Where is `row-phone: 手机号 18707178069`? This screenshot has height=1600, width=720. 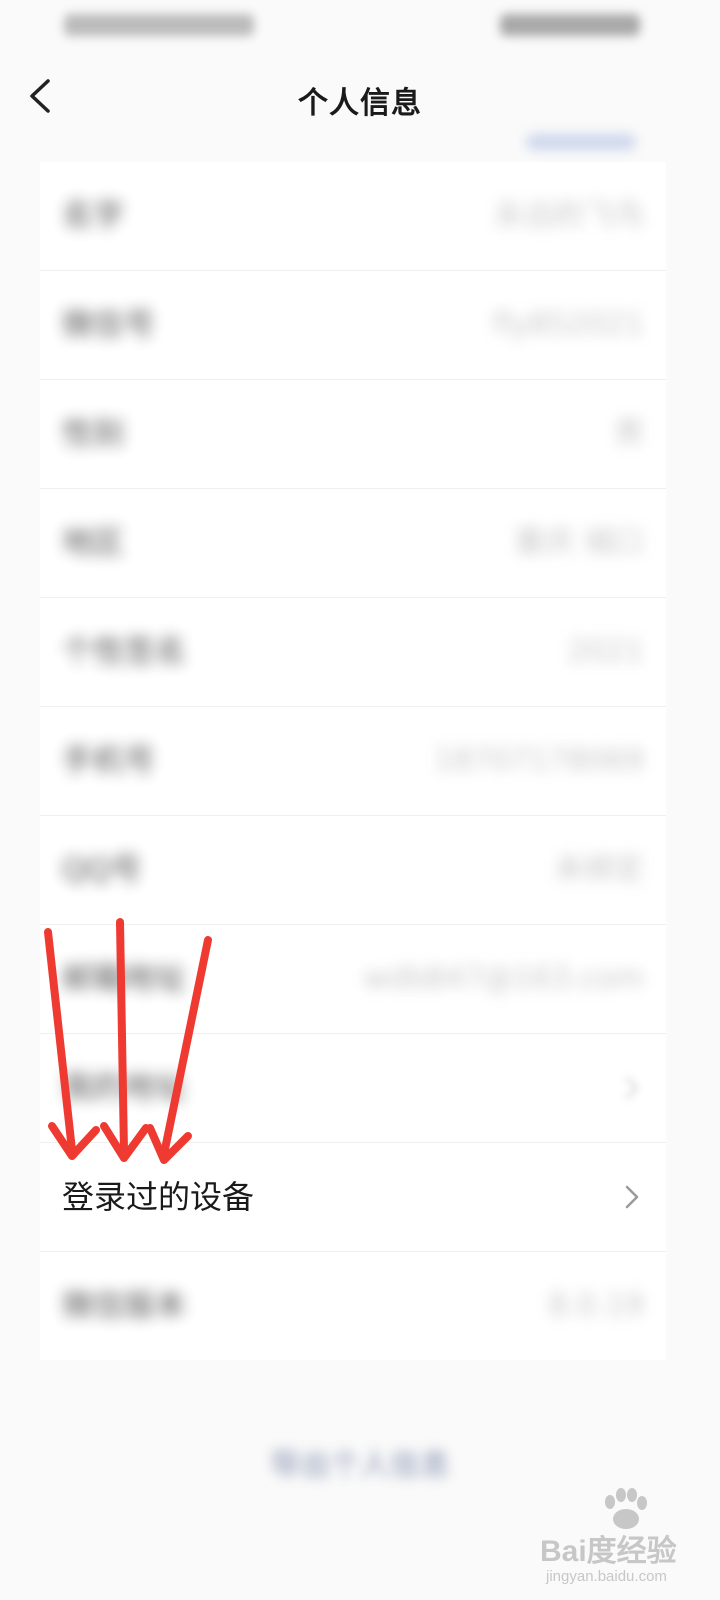
row-phone: 手机号 18707178069 is located at coordinates (353, 761).